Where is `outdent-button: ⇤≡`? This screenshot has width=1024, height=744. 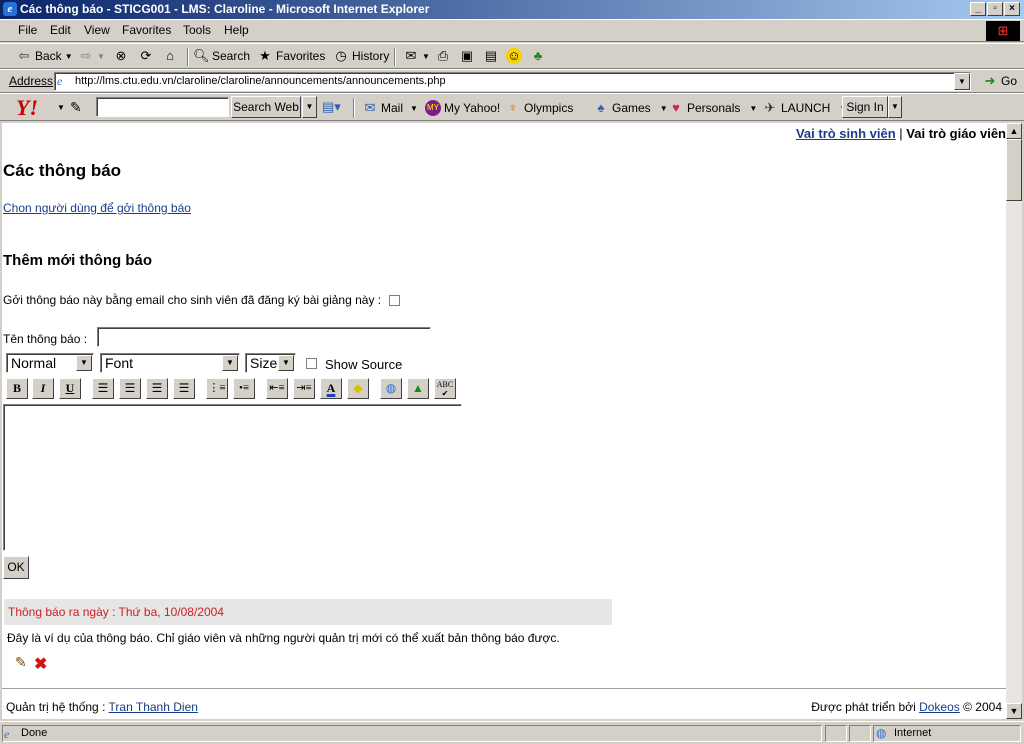 outdent-button: ⇤≡ is located at coordinates (277, 388).